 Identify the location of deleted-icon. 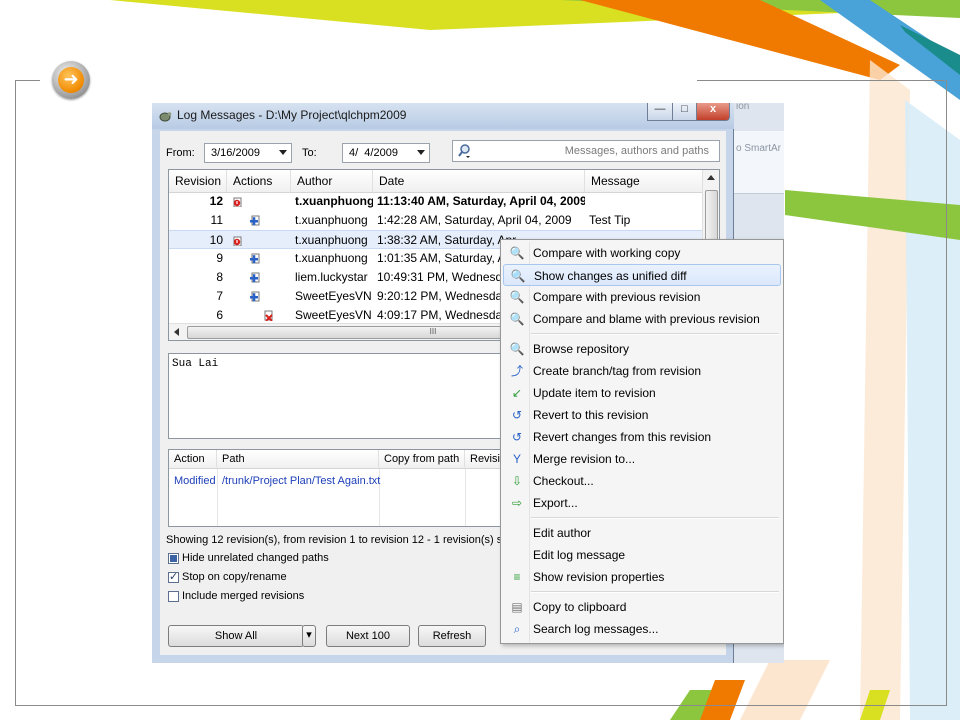
(269, 315).